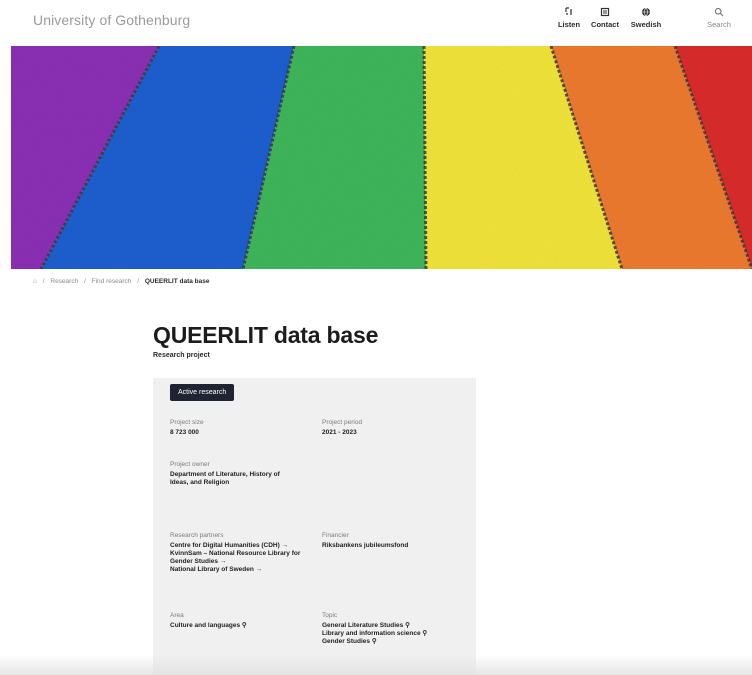 The image size is (752, 675). I want to click on partner-link-national-library: National Library of Sweden →, so click(236, 570).